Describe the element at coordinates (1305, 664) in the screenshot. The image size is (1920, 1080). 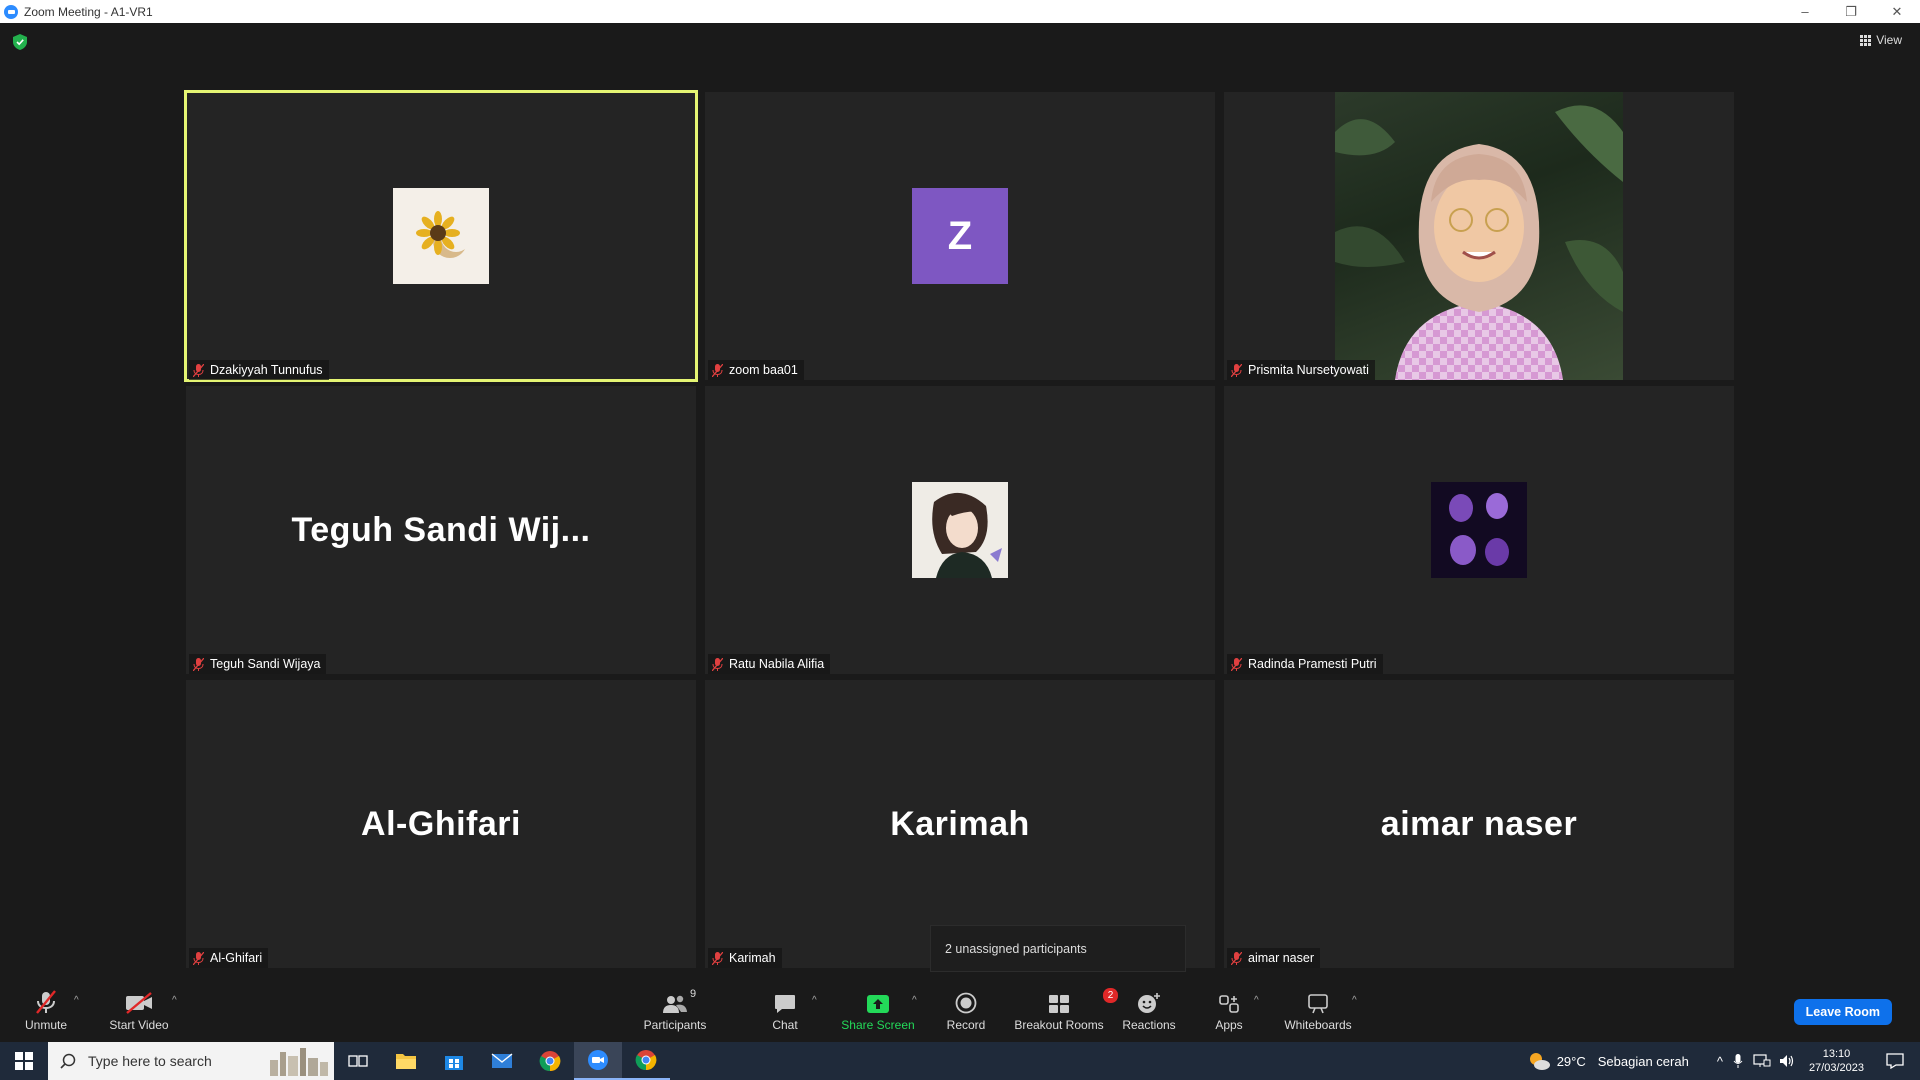
I see `participant-name-label: Radinda Pramesti Putri` at that location.